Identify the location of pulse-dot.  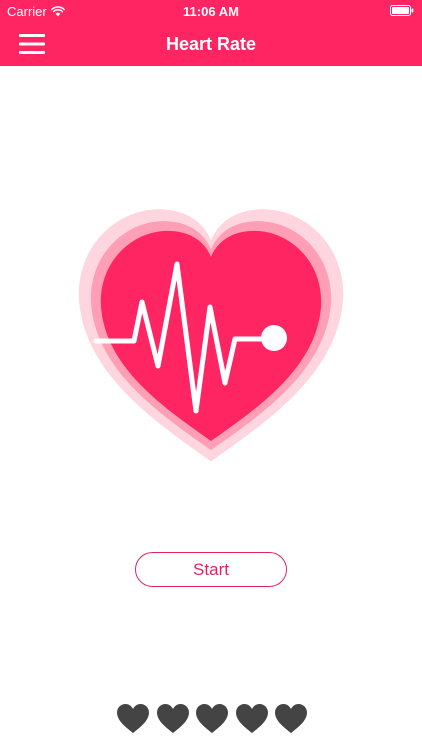
(274, 338).